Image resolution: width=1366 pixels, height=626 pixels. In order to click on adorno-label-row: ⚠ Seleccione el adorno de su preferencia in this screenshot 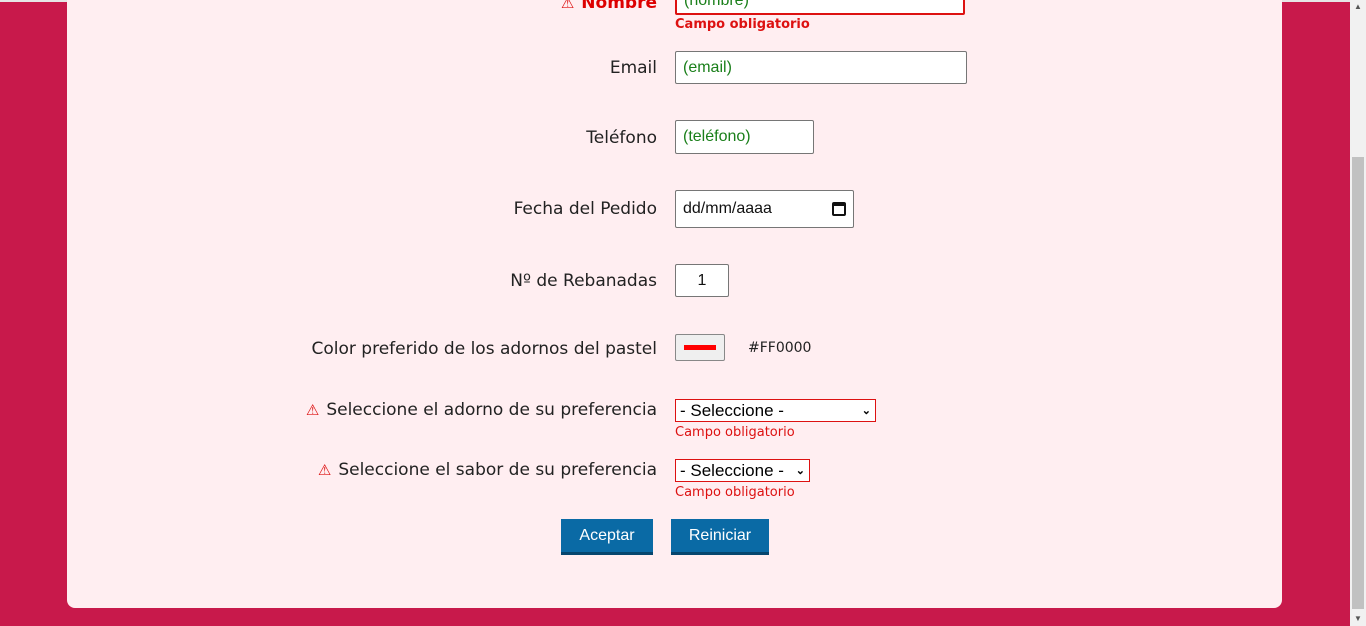, I will do `click(481, 410)`.